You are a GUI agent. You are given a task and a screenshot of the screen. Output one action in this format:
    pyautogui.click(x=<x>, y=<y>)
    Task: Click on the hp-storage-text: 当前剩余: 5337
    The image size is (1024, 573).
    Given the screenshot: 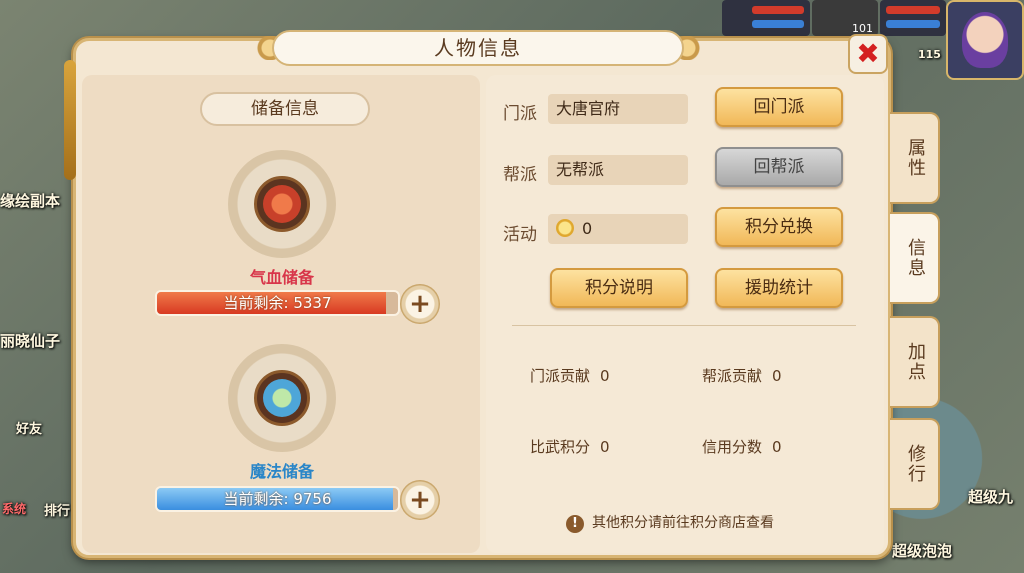 What is the action you would take?
    pyautogui.click(x=277, y=303)
    